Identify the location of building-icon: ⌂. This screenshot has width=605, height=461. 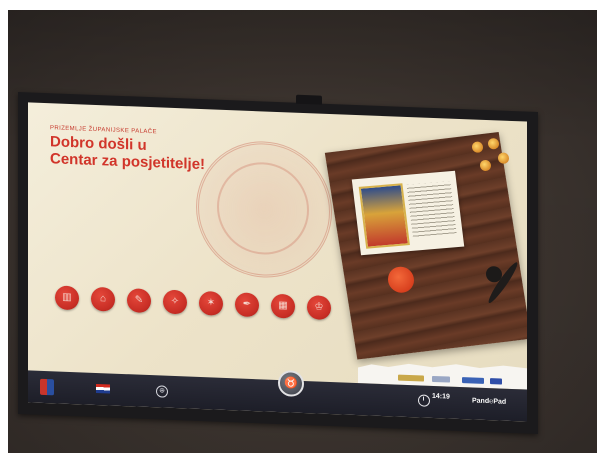
(103, 299).